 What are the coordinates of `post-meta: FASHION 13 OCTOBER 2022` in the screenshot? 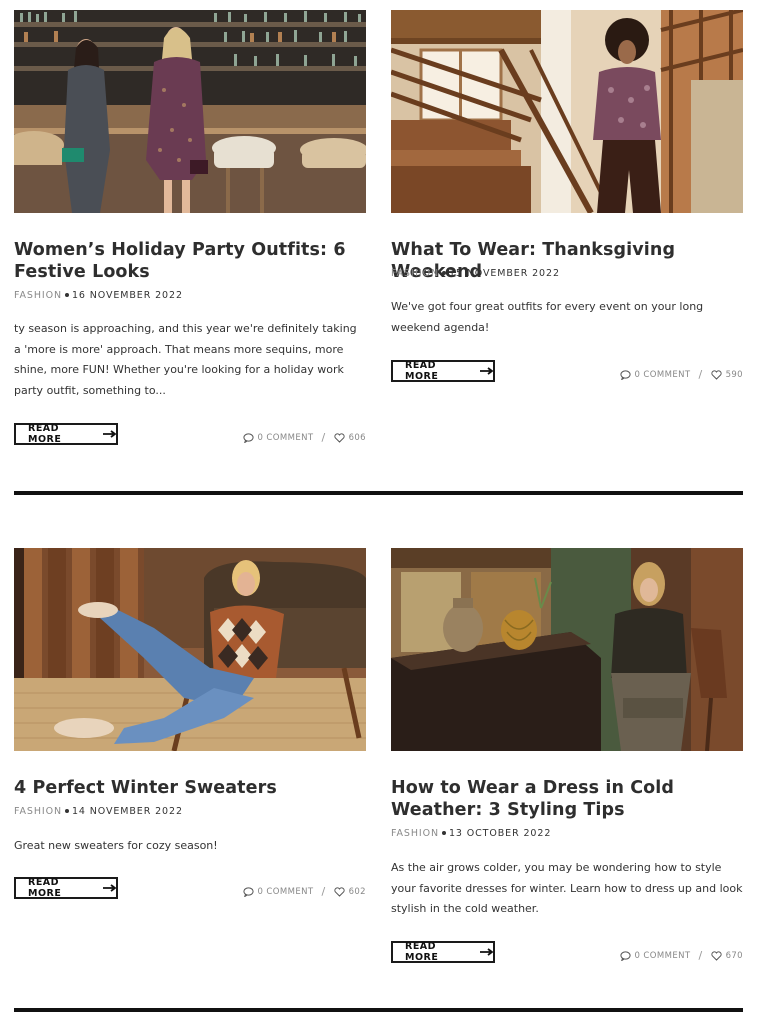 It's located at (471, 833).